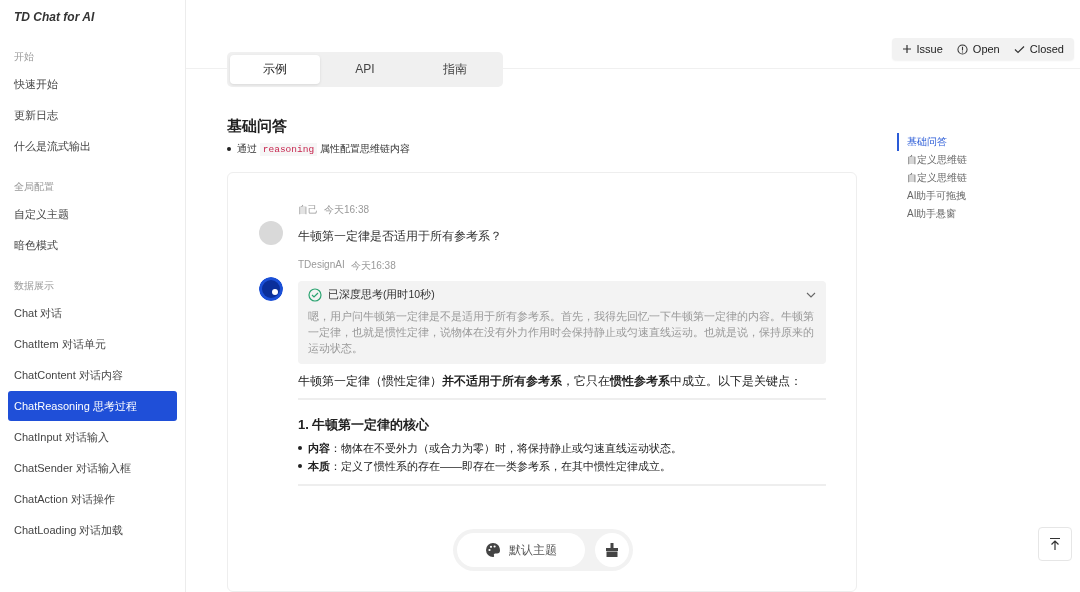 Image resolution: width=1080 pixels, height=592 pixels. What do you see at coordinates (271, 289) in the screenshot?
I see `bot-avatar-icon` at bounding box center [271, 289].